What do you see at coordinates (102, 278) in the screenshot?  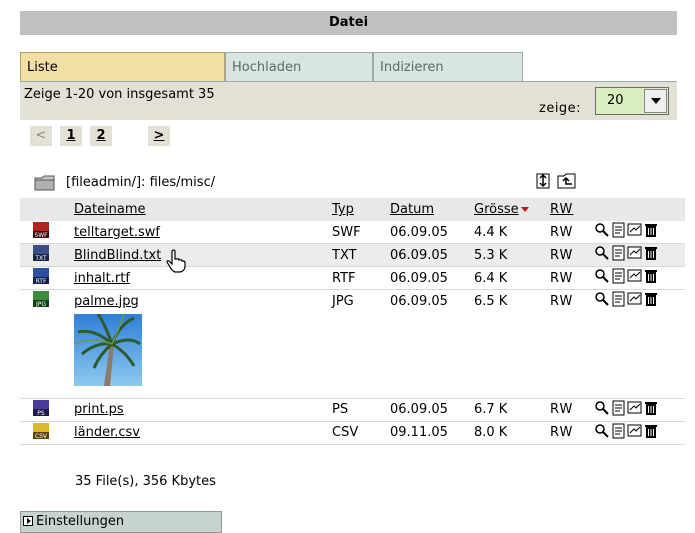 I see `file-link: inhalt.rtf` at bounding box center [102, 278].